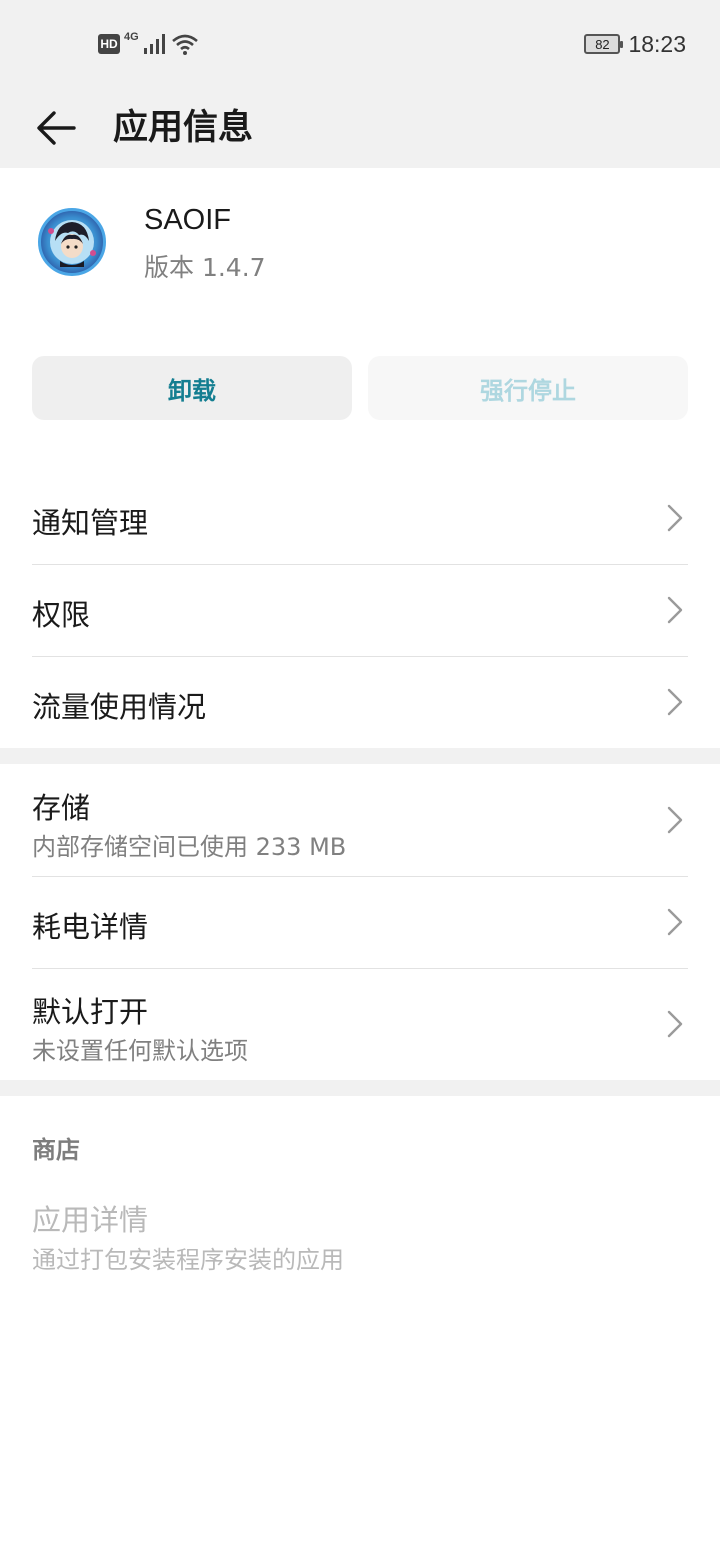  I want to click on back-button, so click(56, 128).